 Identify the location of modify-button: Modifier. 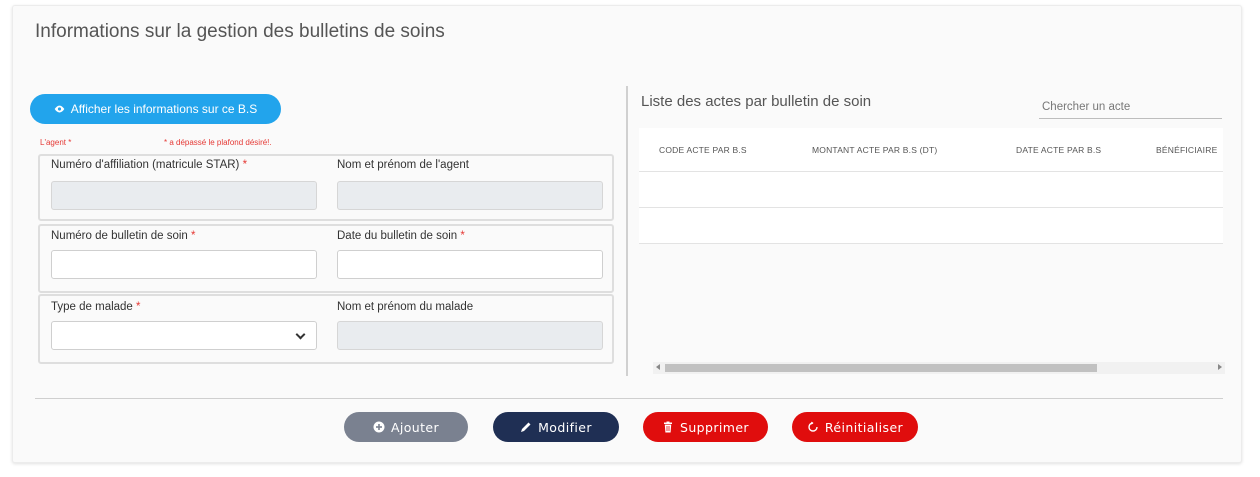
(556, 427).